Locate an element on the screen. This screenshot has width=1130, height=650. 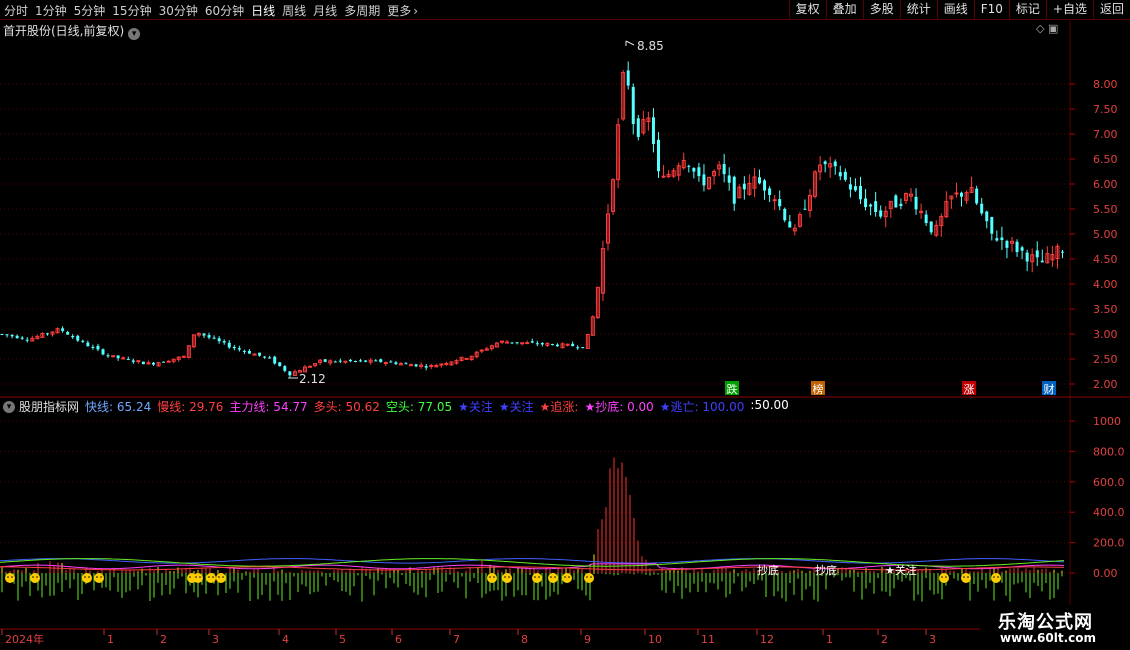
window-icon: ▣ is located at coordinates (1053, 28).